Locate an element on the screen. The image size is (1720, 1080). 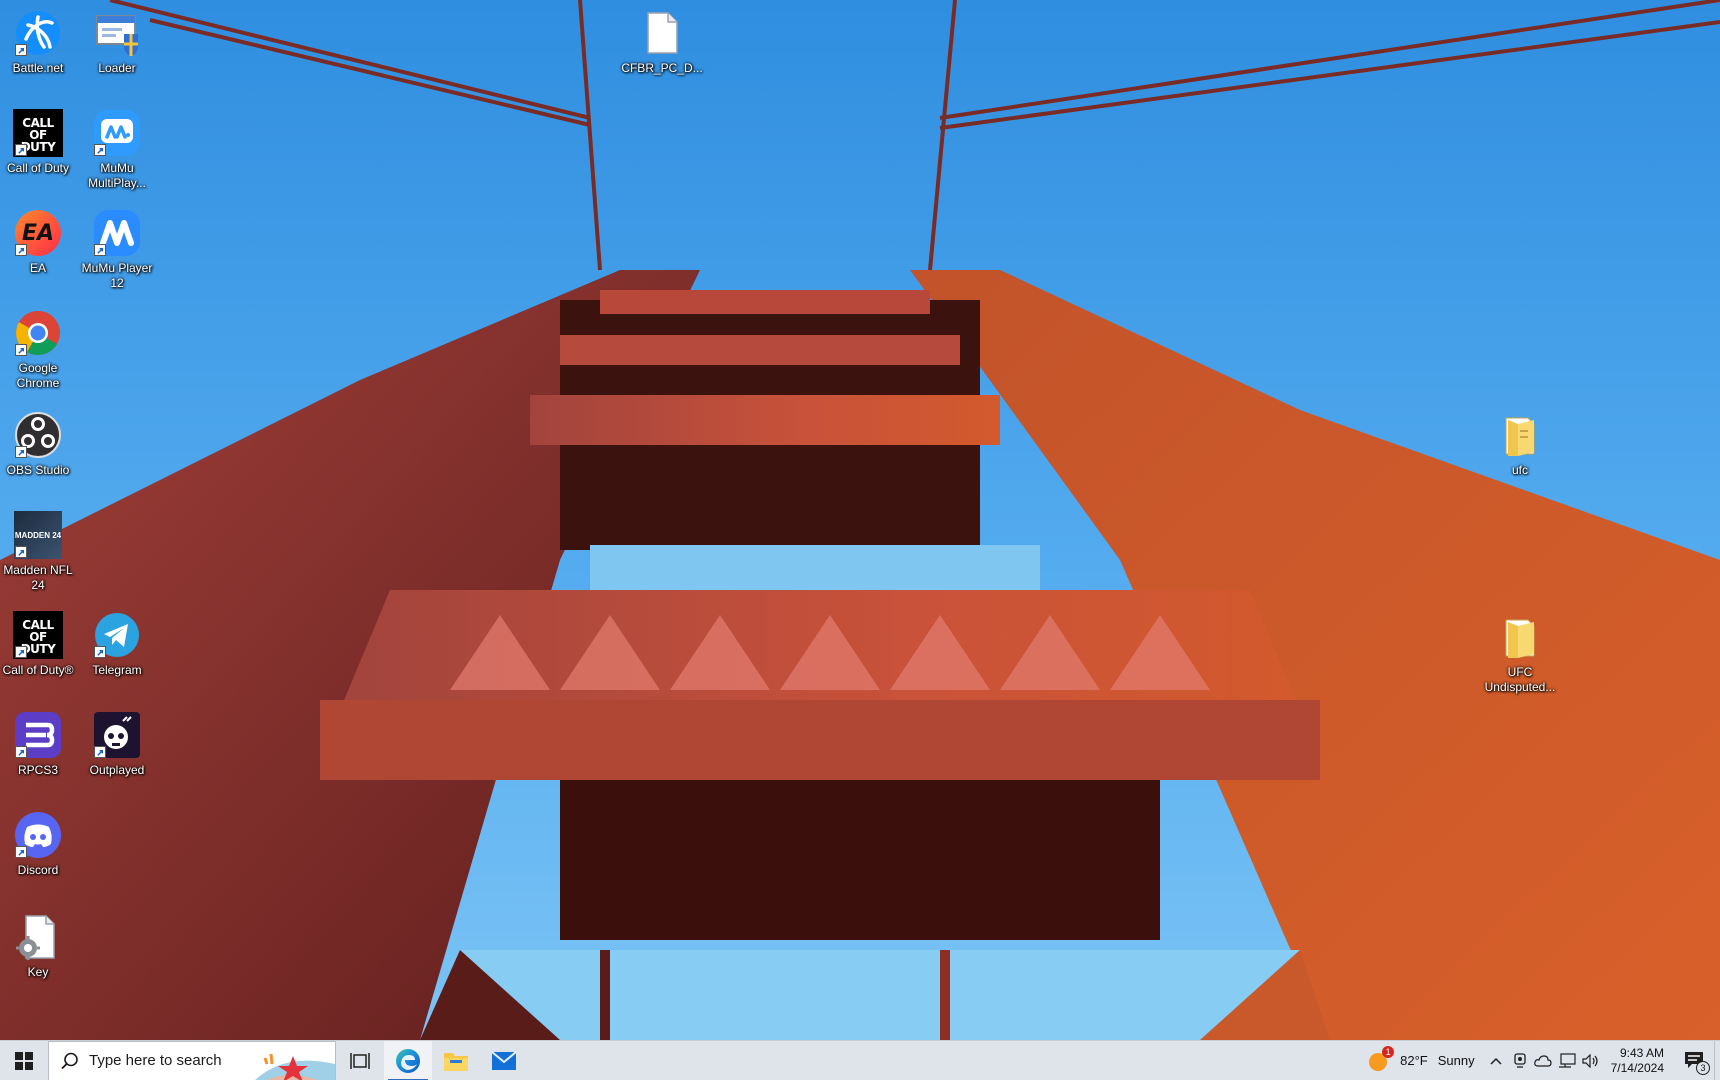
system-tray: 1 82°F Sunny 9:43 AM 7/14/2024 3 is located at coordinates (1540, 1060).